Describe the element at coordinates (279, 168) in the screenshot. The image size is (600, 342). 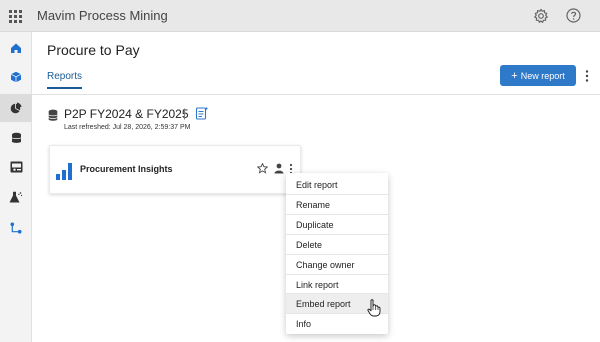
I see `user-icon` at that location.